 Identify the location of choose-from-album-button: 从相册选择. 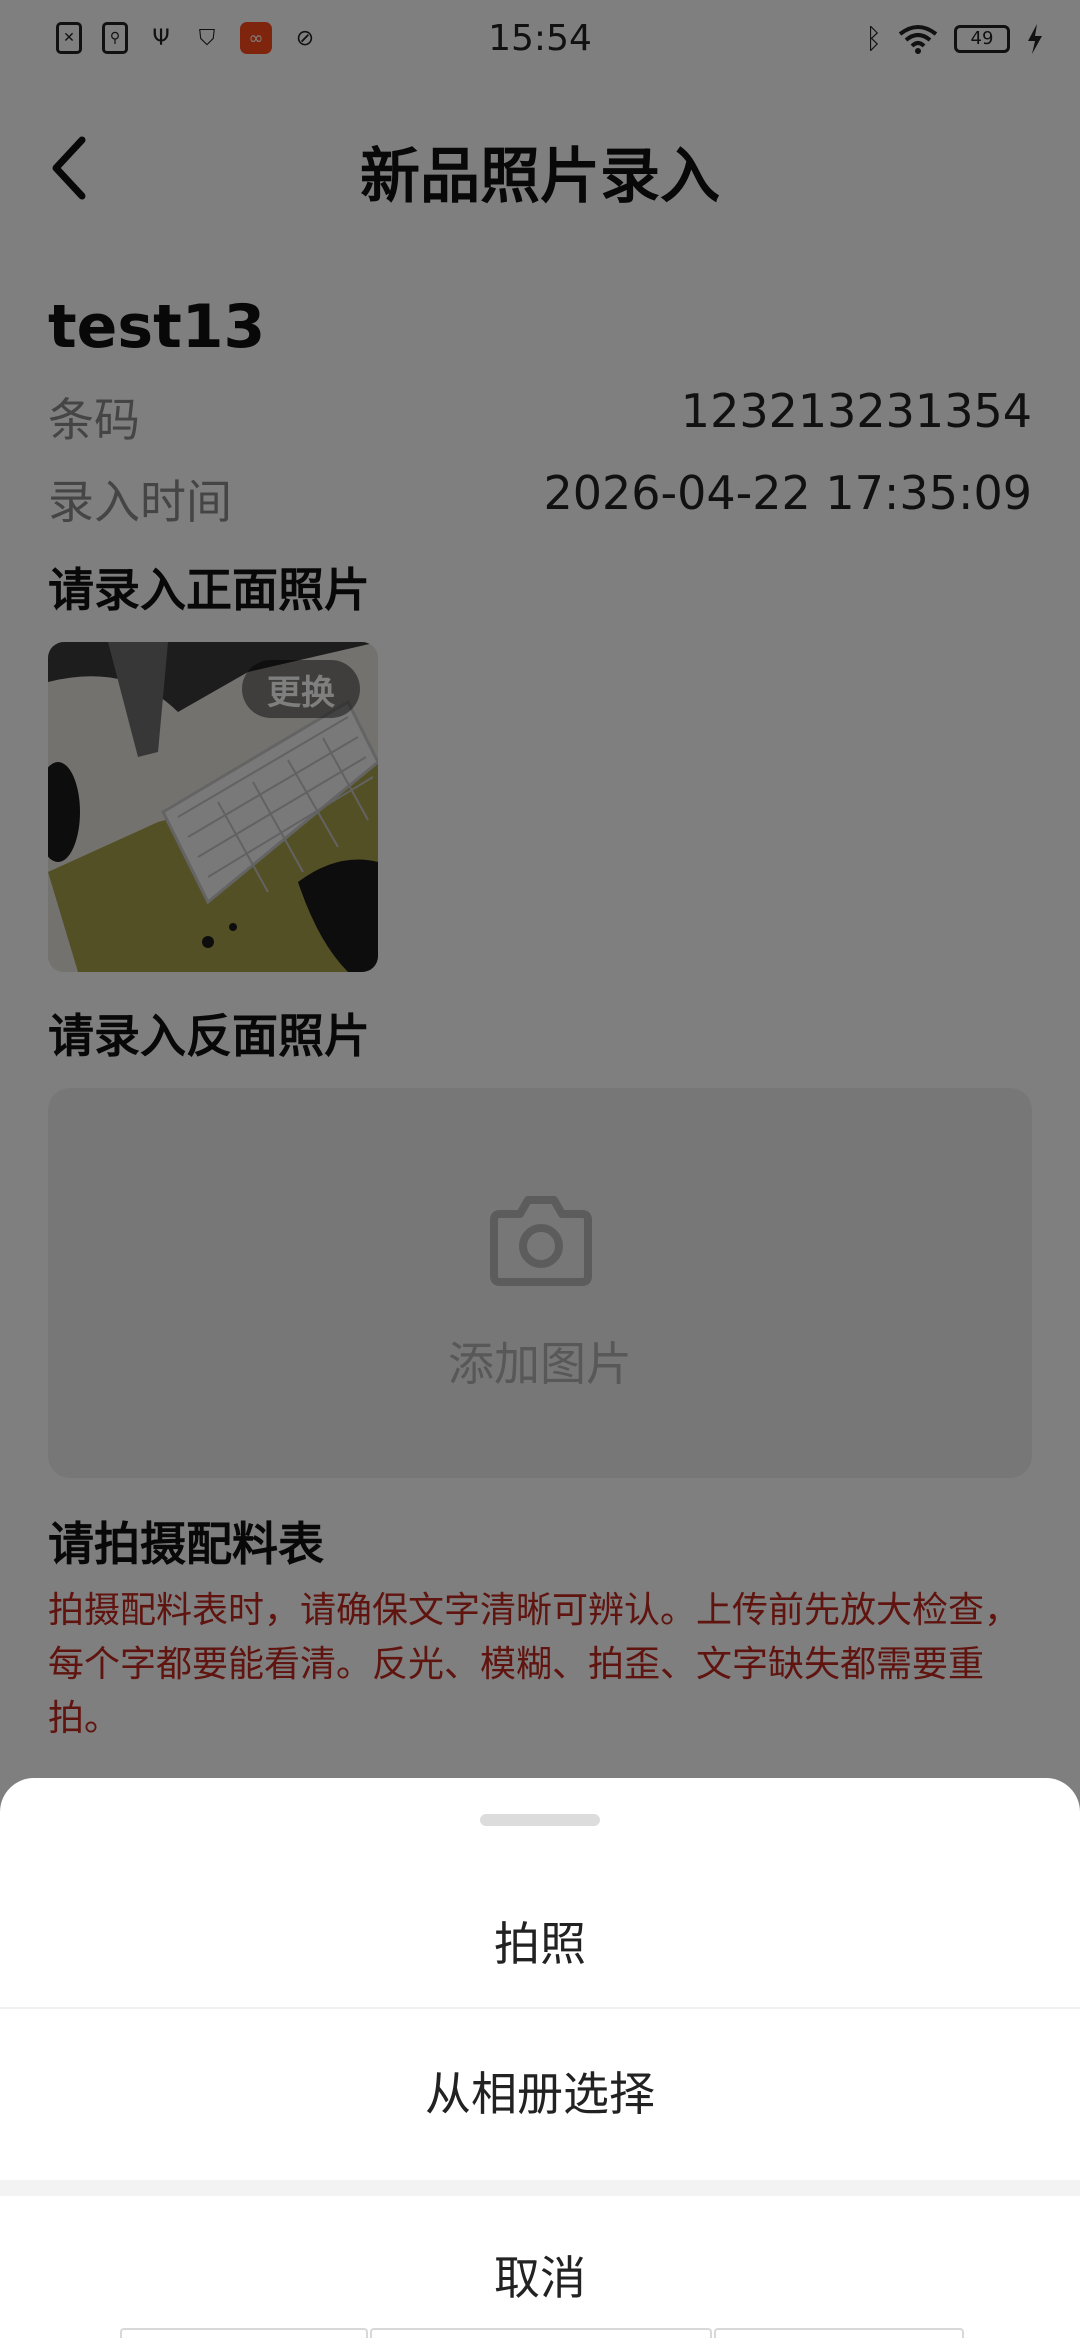
(540, 2091).